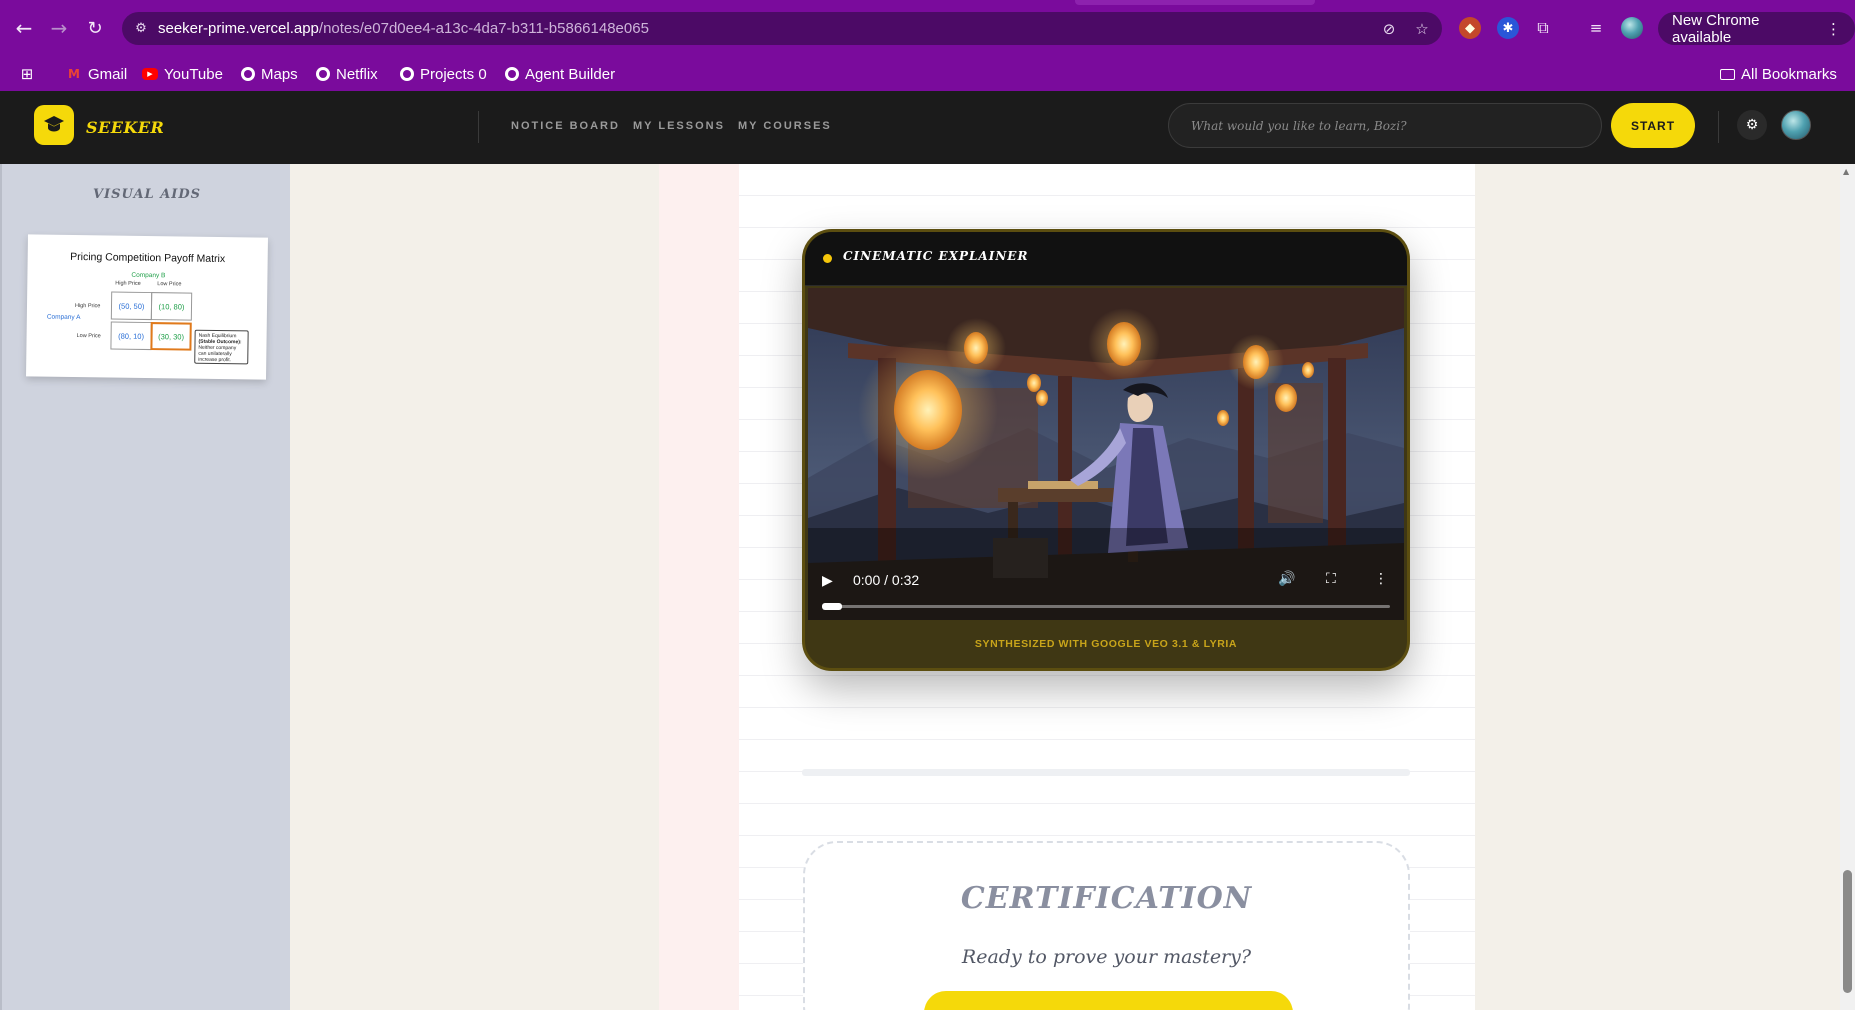  Describe the element at coordinates (169, 284) in the screenshot. I see `matrix-col-header: Low Price` at that location.